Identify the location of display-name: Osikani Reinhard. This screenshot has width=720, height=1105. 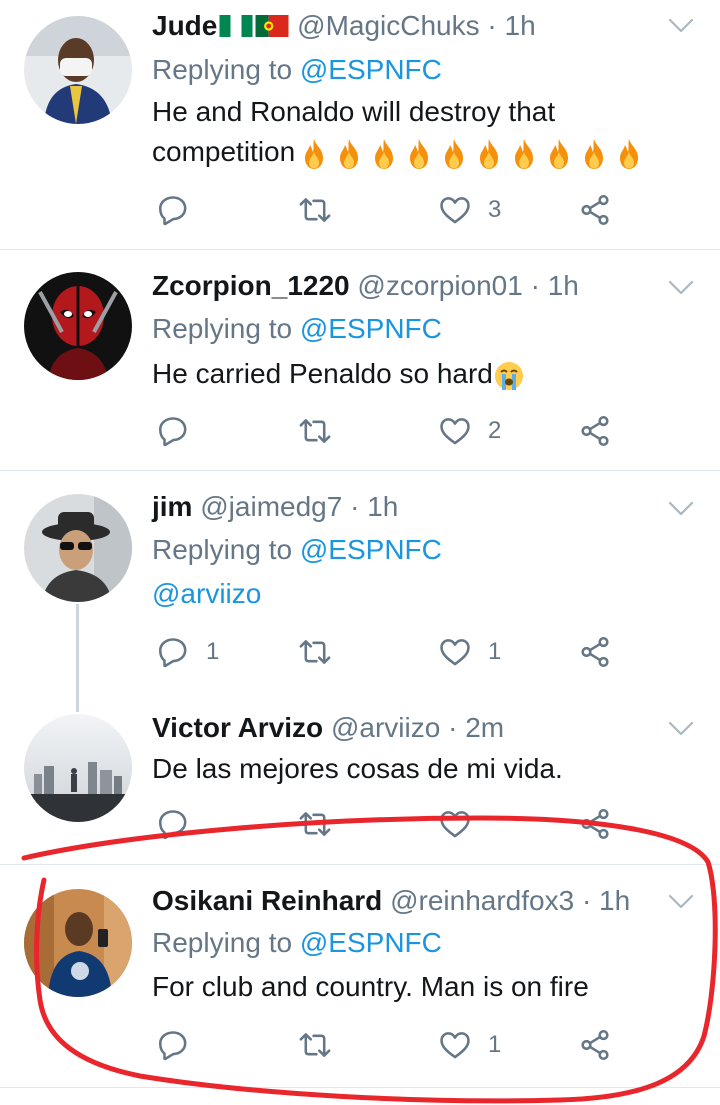
(267, 900).